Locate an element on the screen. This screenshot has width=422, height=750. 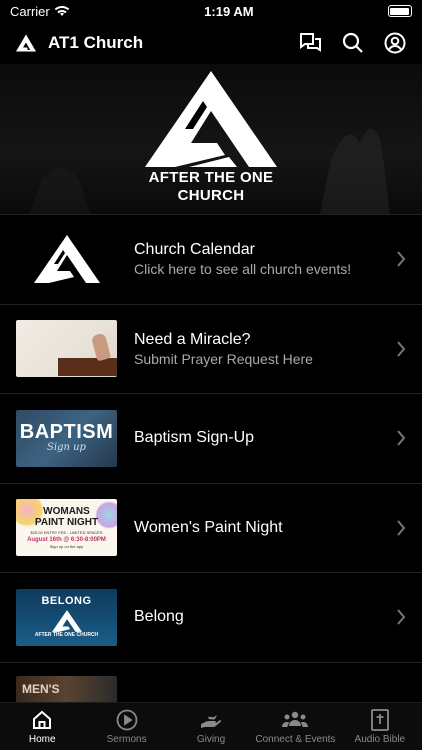
status-left: Carrier is located at coordinates (40, 11).